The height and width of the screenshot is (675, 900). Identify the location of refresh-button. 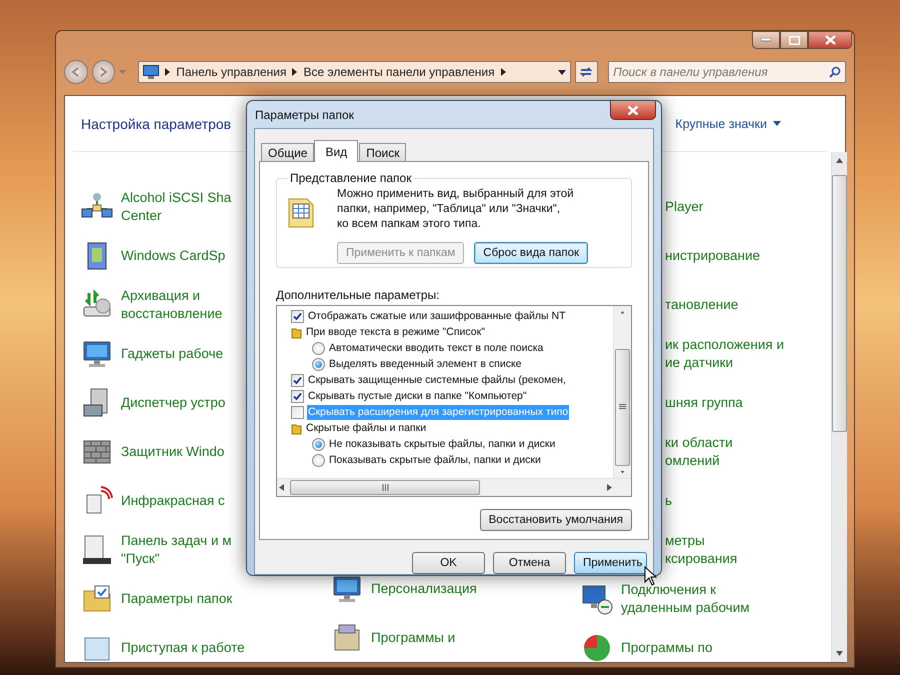
(586, 72).